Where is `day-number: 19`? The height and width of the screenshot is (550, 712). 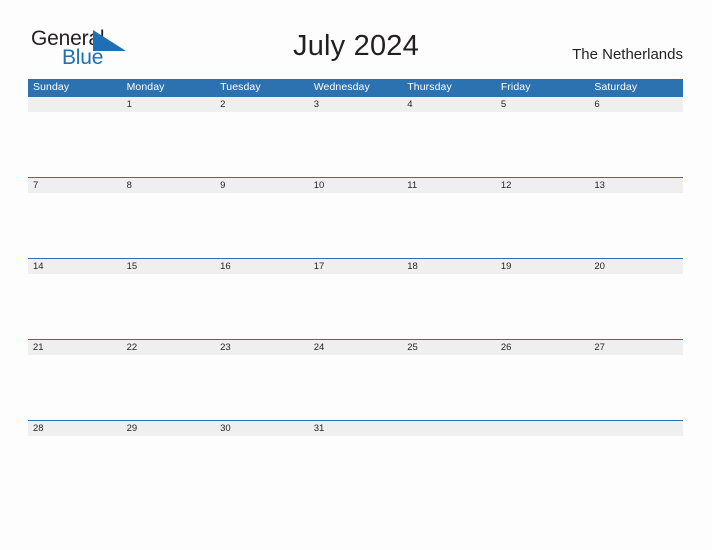 day-number: 19 is located at coordinates (542, 266).